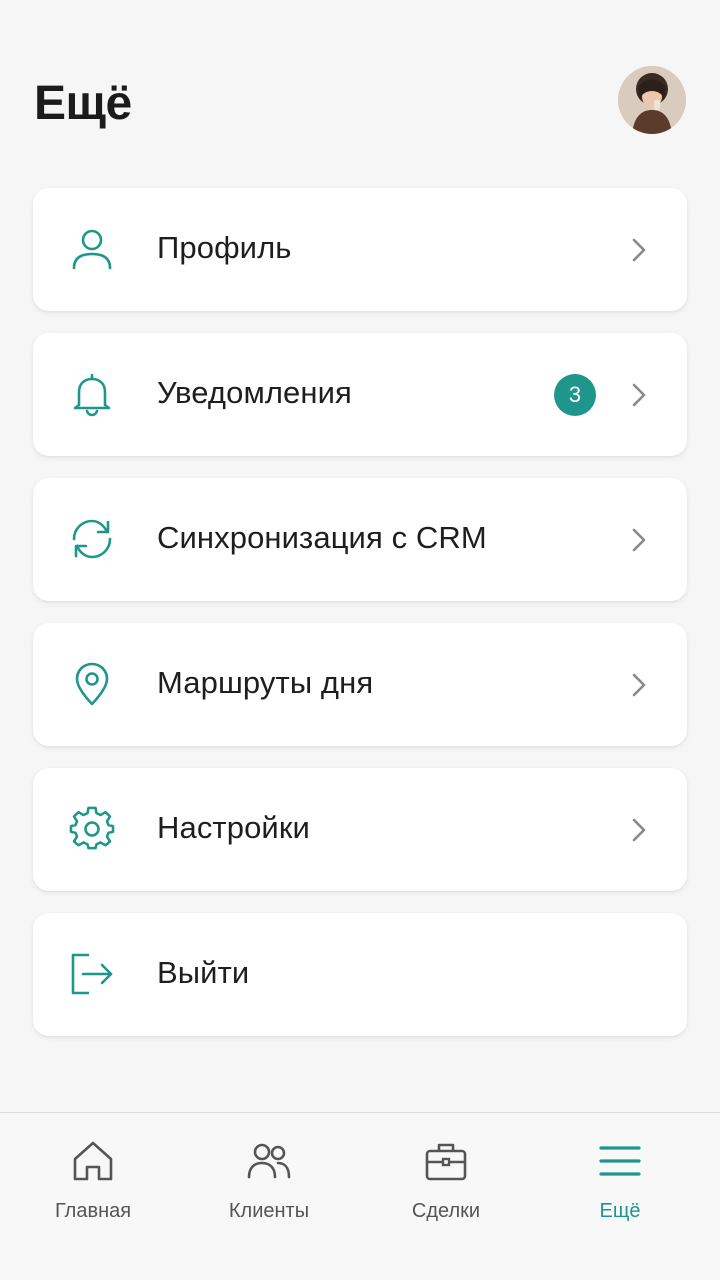 The height and width of the screenshot is (1280, 720). I want to click on header: Ещё, so click(360, 101).